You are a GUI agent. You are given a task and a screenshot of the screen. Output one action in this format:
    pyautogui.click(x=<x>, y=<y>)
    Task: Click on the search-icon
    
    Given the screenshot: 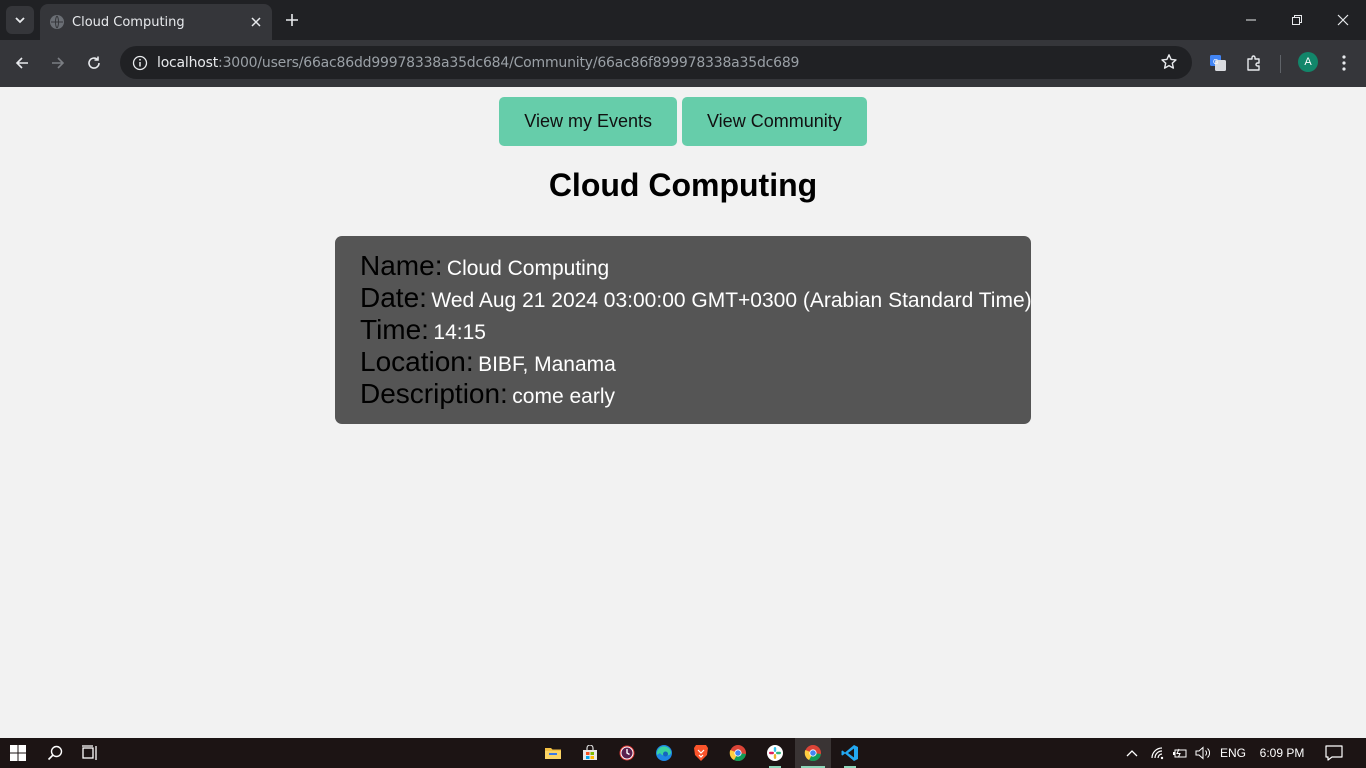 What is the action you would take?
    pyautogui.click(x=55, y=753)
    